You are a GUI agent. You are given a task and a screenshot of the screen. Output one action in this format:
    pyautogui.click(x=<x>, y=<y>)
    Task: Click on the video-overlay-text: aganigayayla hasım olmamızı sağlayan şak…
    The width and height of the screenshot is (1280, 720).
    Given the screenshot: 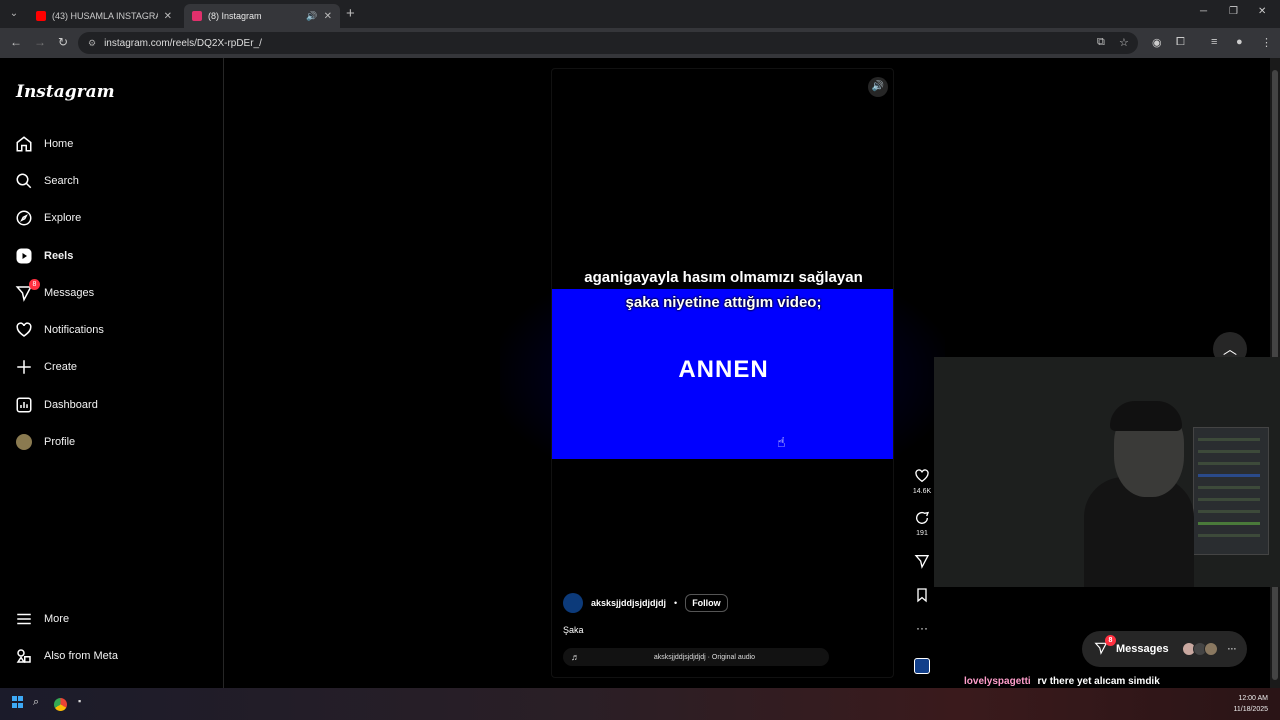 What is the action you would take?
    pyautogui.click(x=722, y=290)
    